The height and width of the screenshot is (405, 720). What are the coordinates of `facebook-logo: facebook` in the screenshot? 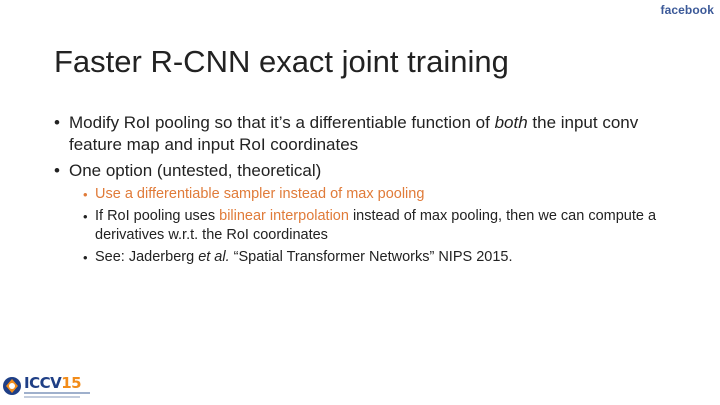 It's located at (687, 10).